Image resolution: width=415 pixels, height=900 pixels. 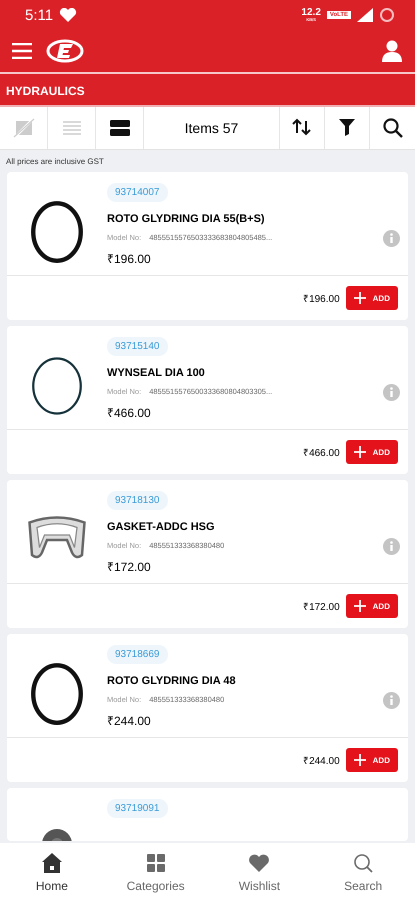 I want to click on category-title: HYDRAULICS, so click(x=45, y=91).